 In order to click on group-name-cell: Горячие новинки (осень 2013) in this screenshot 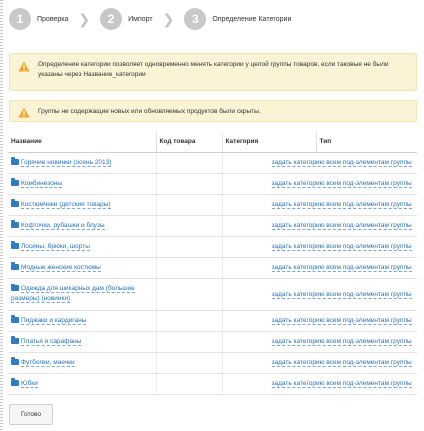, I will do `click(82, 163)`.